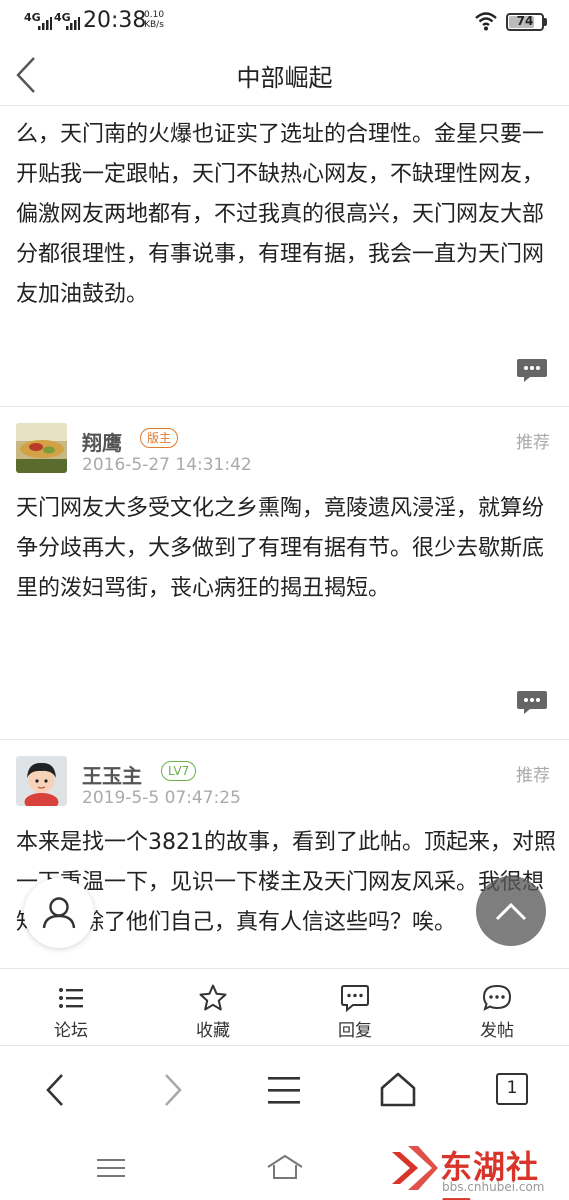 The width and height of the screenshot is (569, 1200). I want to click on wifi-icon, so click(486, 21).